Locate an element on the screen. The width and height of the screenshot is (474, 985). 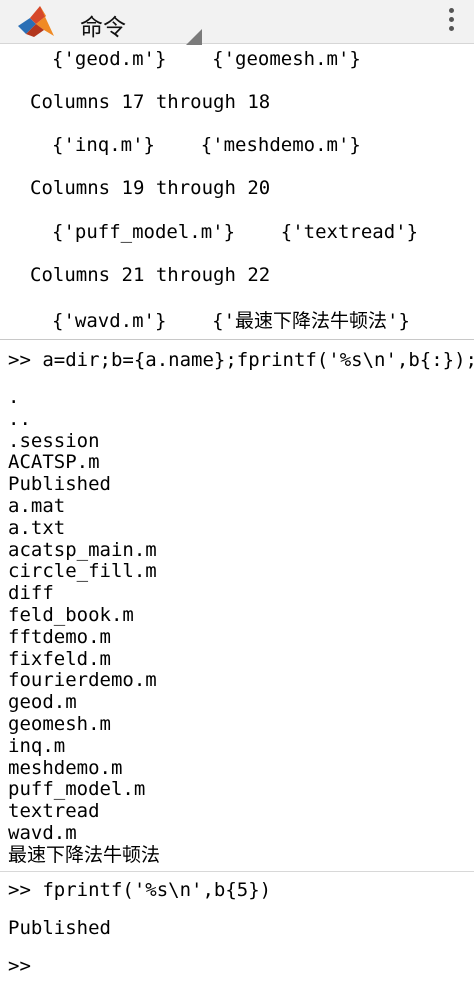
list-item: acatsp_main.m is located at coordinates (82, 549).